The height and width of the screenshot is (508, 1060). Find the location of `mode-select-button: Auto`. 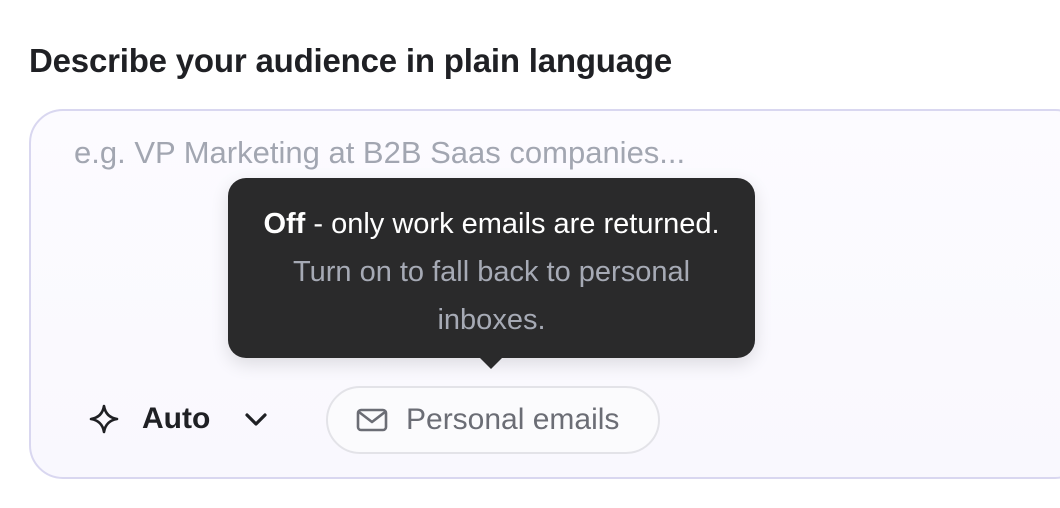

mode-select-button: Auto is located at coordinates (179, 419).